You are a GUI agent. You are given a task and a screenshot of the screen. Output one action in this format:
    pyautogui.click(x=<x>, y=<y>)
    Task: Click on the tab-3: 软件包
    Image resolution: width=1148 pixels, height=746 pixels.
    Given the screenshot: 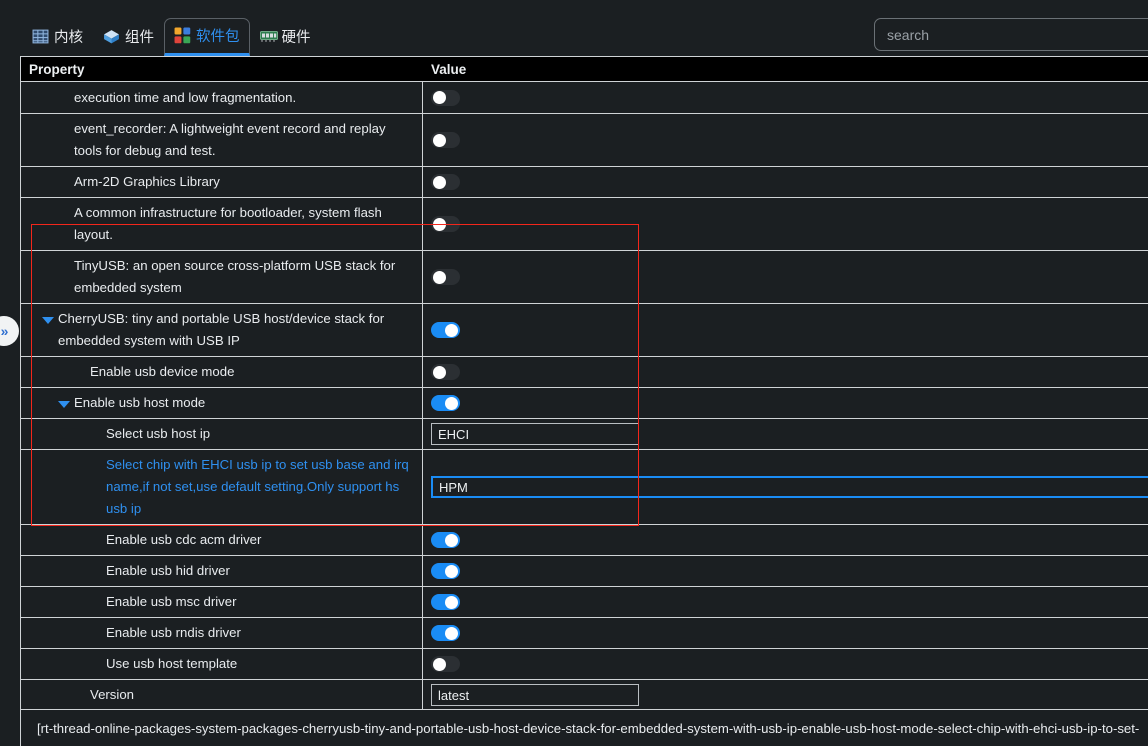 What is the action you would take?
    pyautogui.click(x=207, y=37)
    